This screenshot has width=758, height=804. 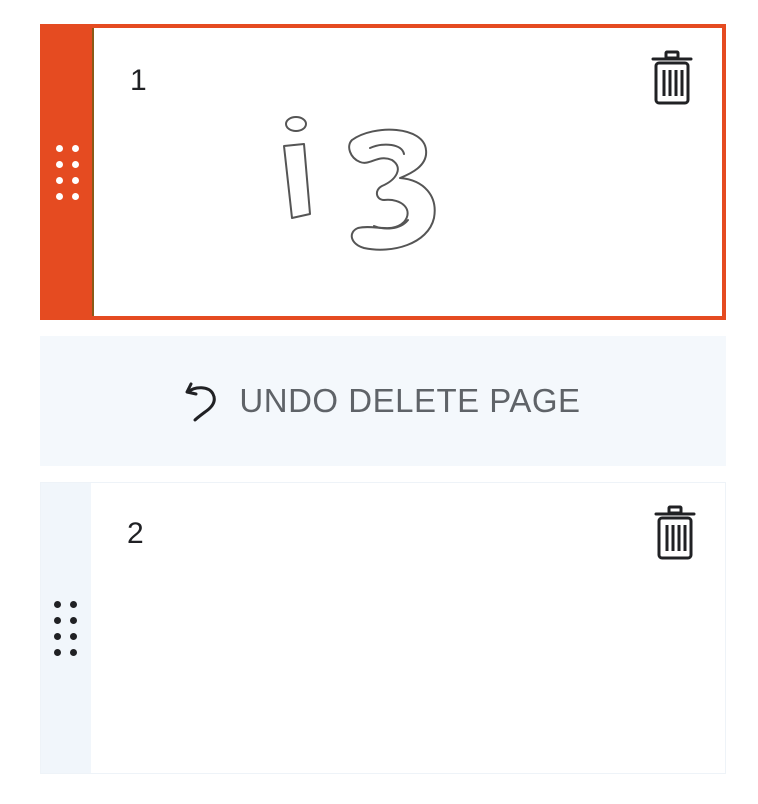 I want to click on handwriting-sketch, so click(x=359, y=183).